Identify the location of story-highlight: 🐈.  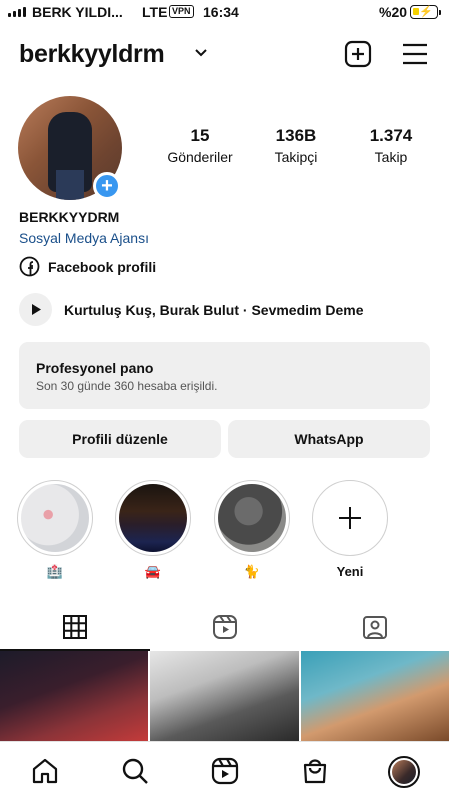
(252, 530).